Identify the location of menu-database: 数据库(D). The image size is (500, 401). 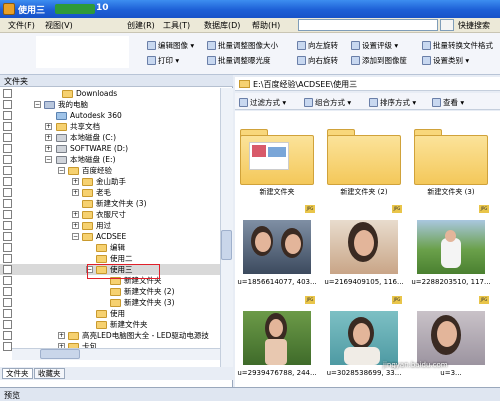
(222, 25).